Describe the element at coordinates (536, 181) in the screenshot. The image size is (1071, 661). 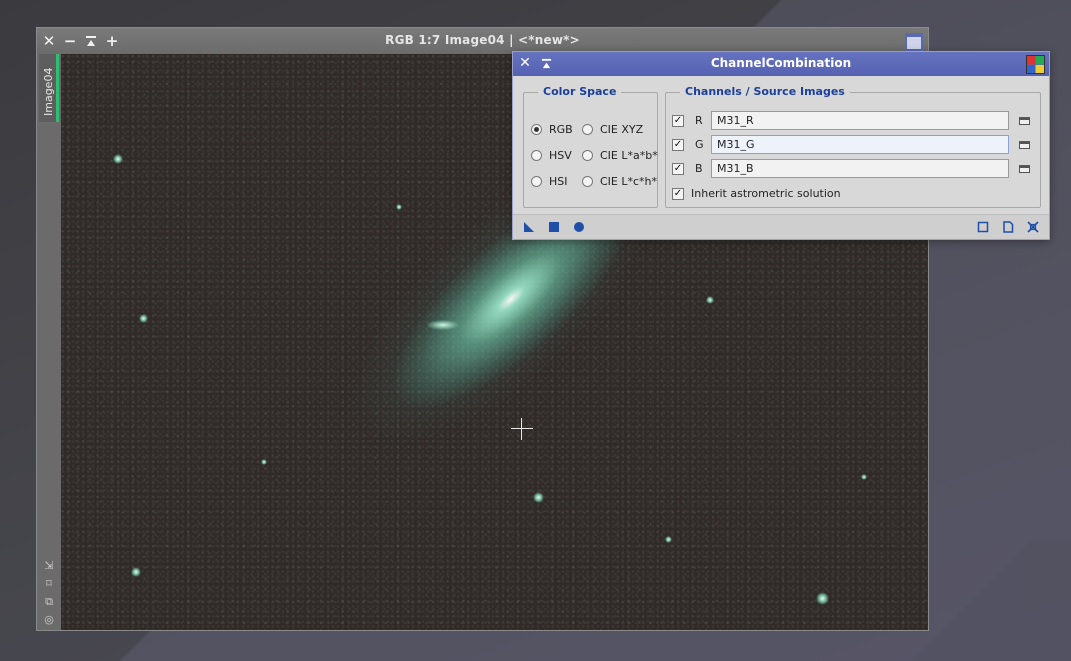
I see `radio-hsi` at that location.